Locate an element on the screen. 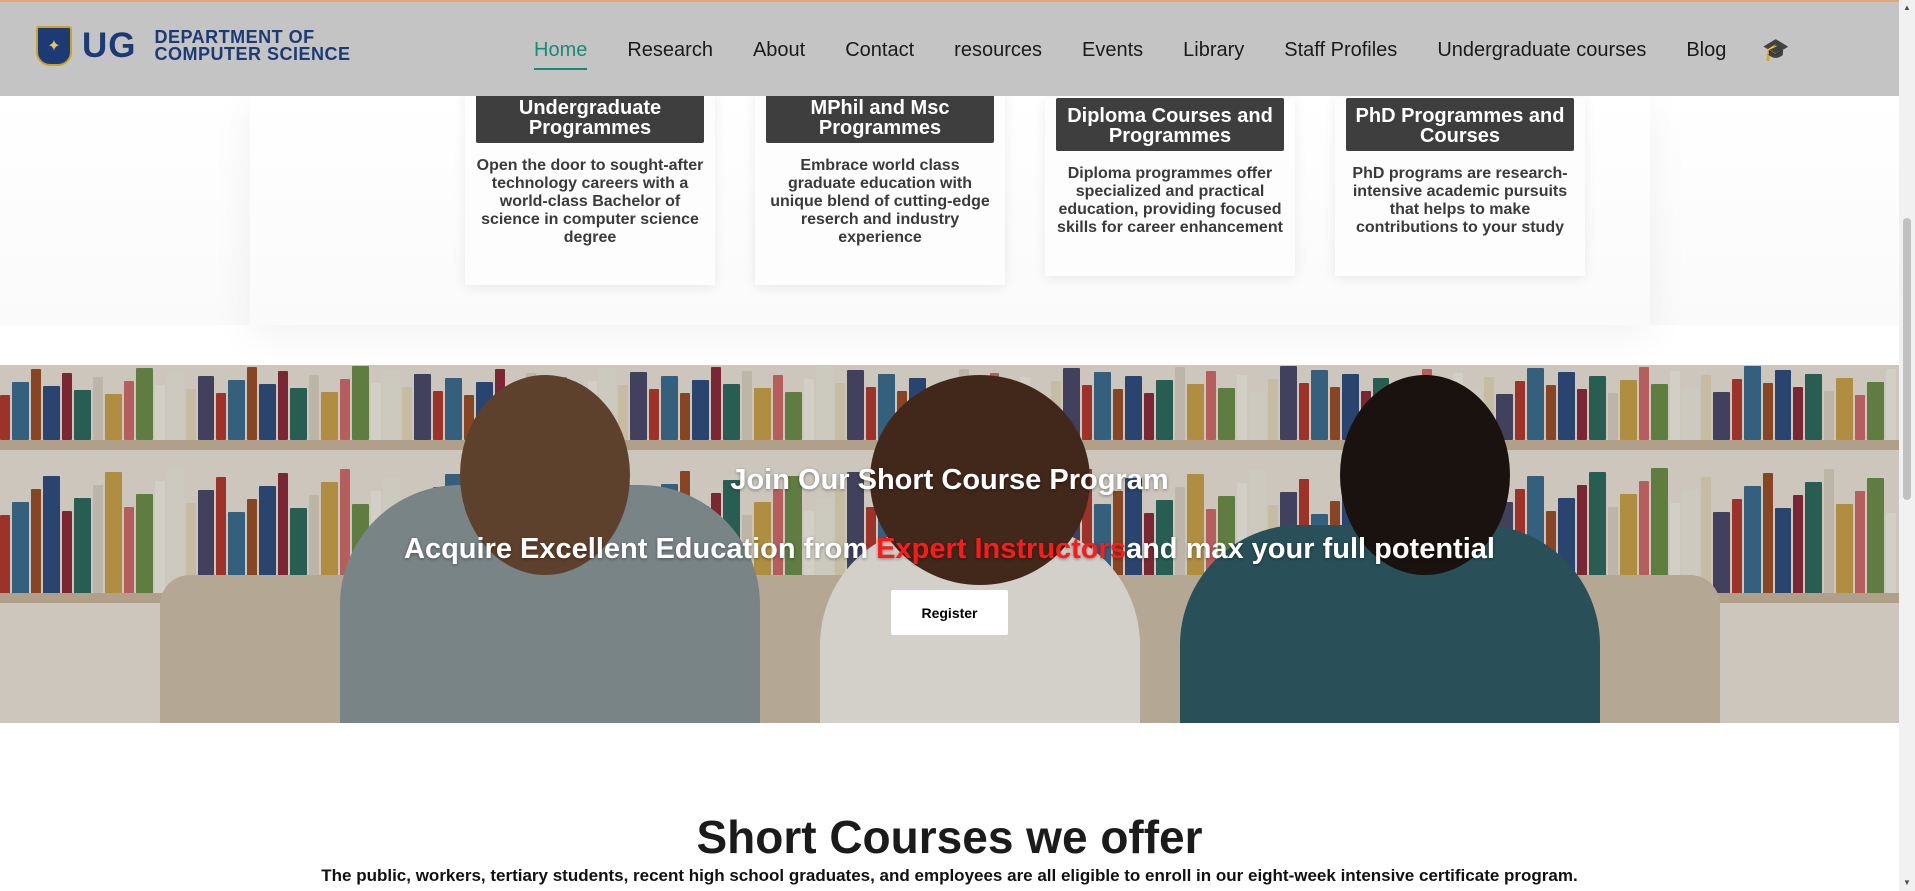 The width and height of the screenshot is (1915, 891). short-courses-title: Short Courses we offer is located at coordinates (949, 837).